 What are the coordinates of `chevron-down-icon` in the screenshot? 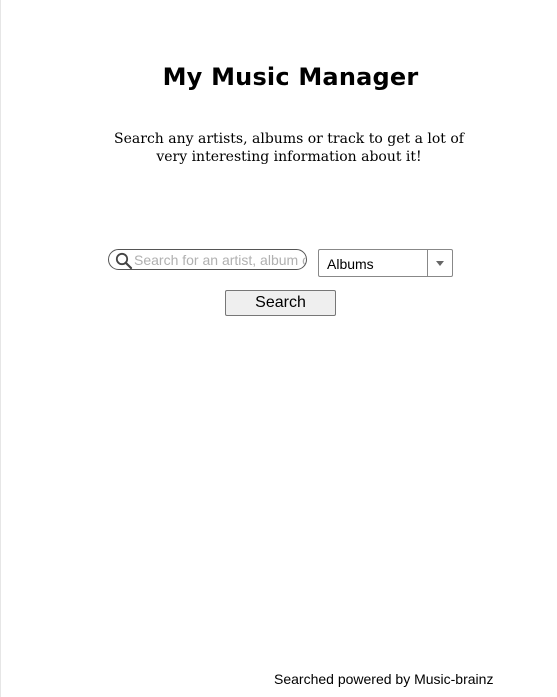 It's located at (440, 263).